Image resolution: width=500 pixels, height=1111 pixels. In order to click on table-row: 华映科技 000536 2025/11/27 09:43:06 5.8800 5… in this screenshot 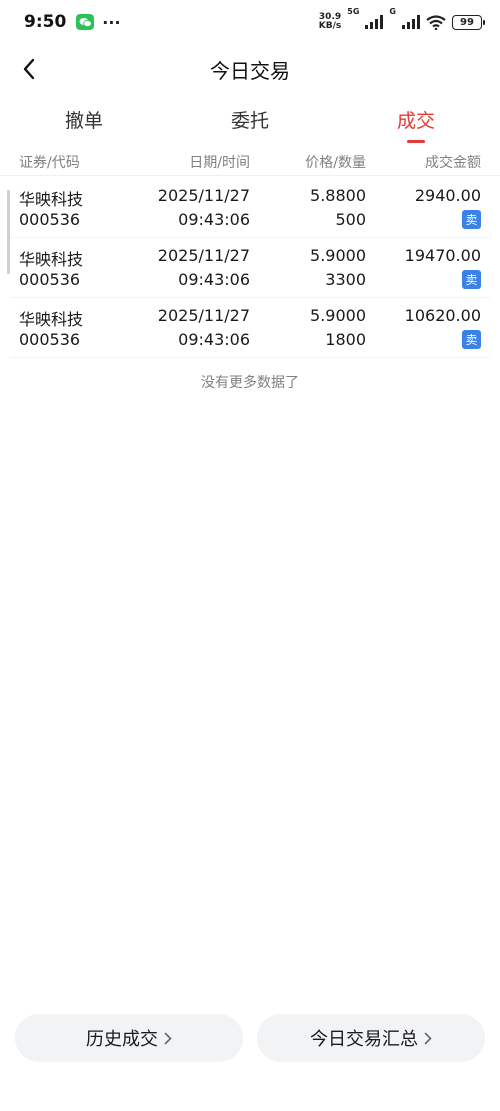, I will do `click(250, 208)`.